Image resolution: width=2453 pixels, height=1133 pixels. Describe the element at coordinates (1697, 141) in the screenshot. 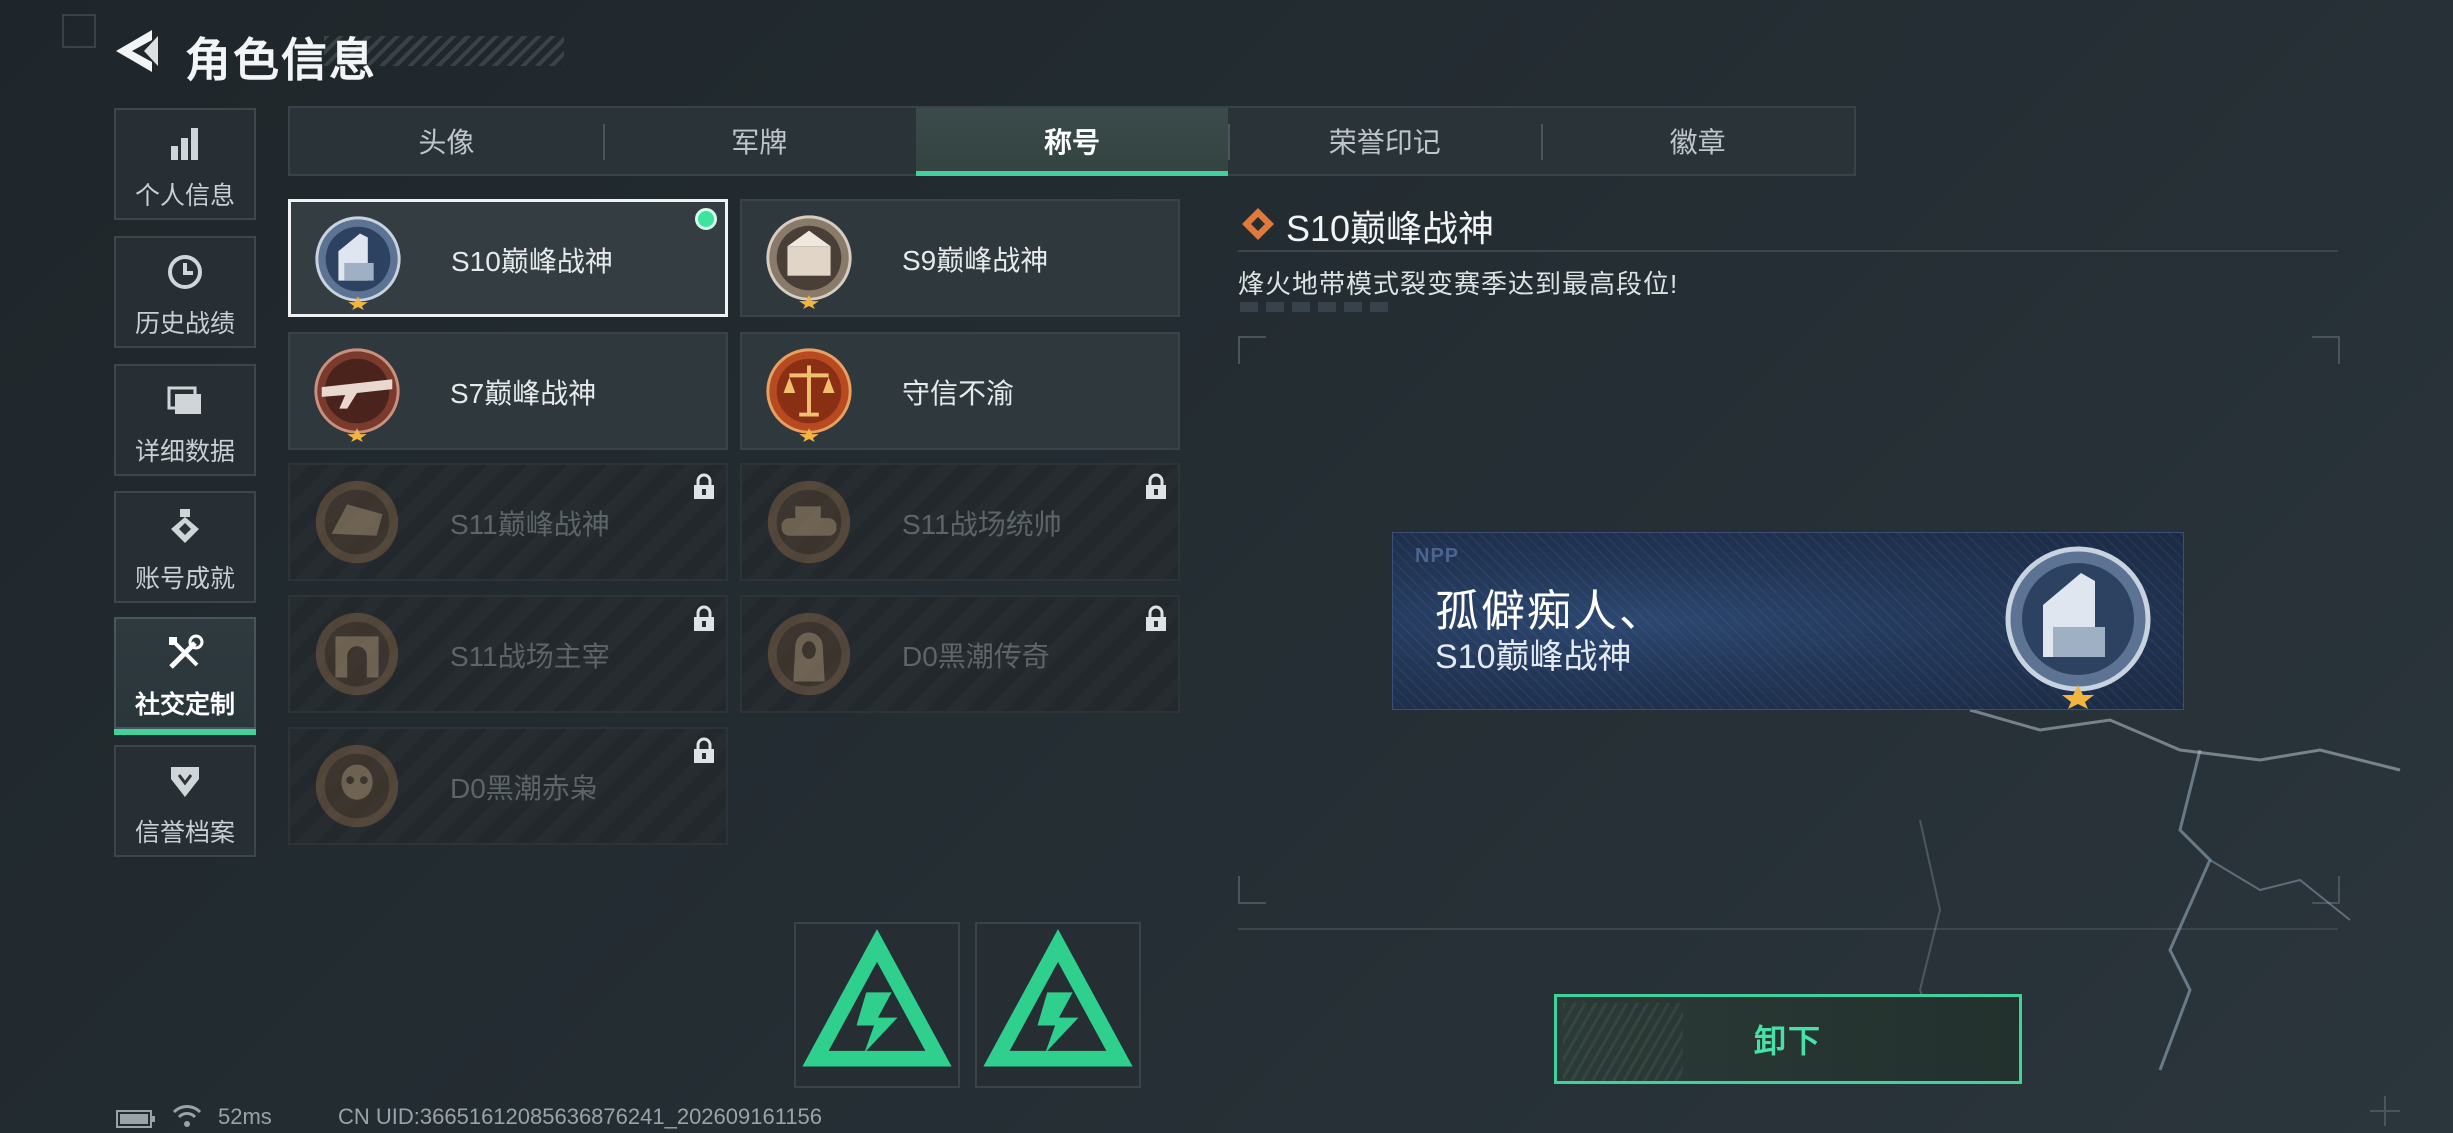

I see `tab-badge: 徽章` at that location.